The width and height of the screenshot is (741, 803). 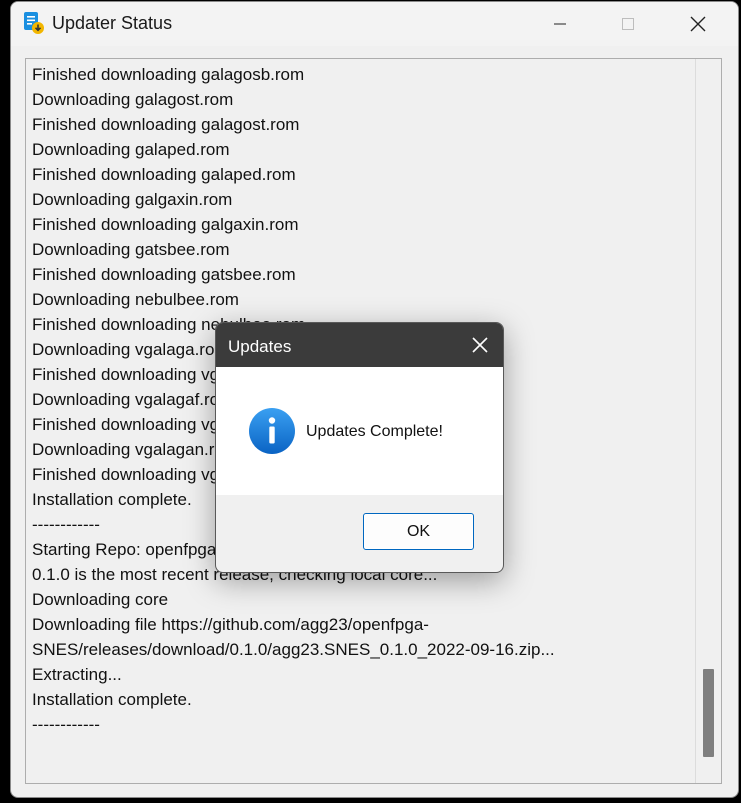 What do you see at coordinates (272, 431) in the screenshot?
I see `info-icon` at bounding box center [272, 431].